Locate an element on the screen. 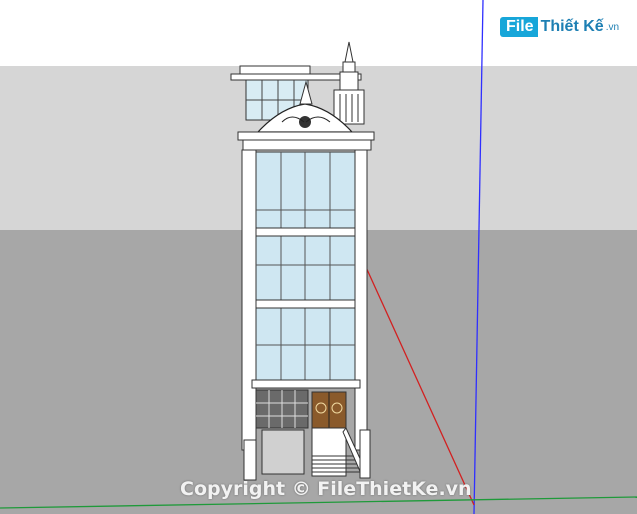  garage-opening is located at coordinates (283, 452).